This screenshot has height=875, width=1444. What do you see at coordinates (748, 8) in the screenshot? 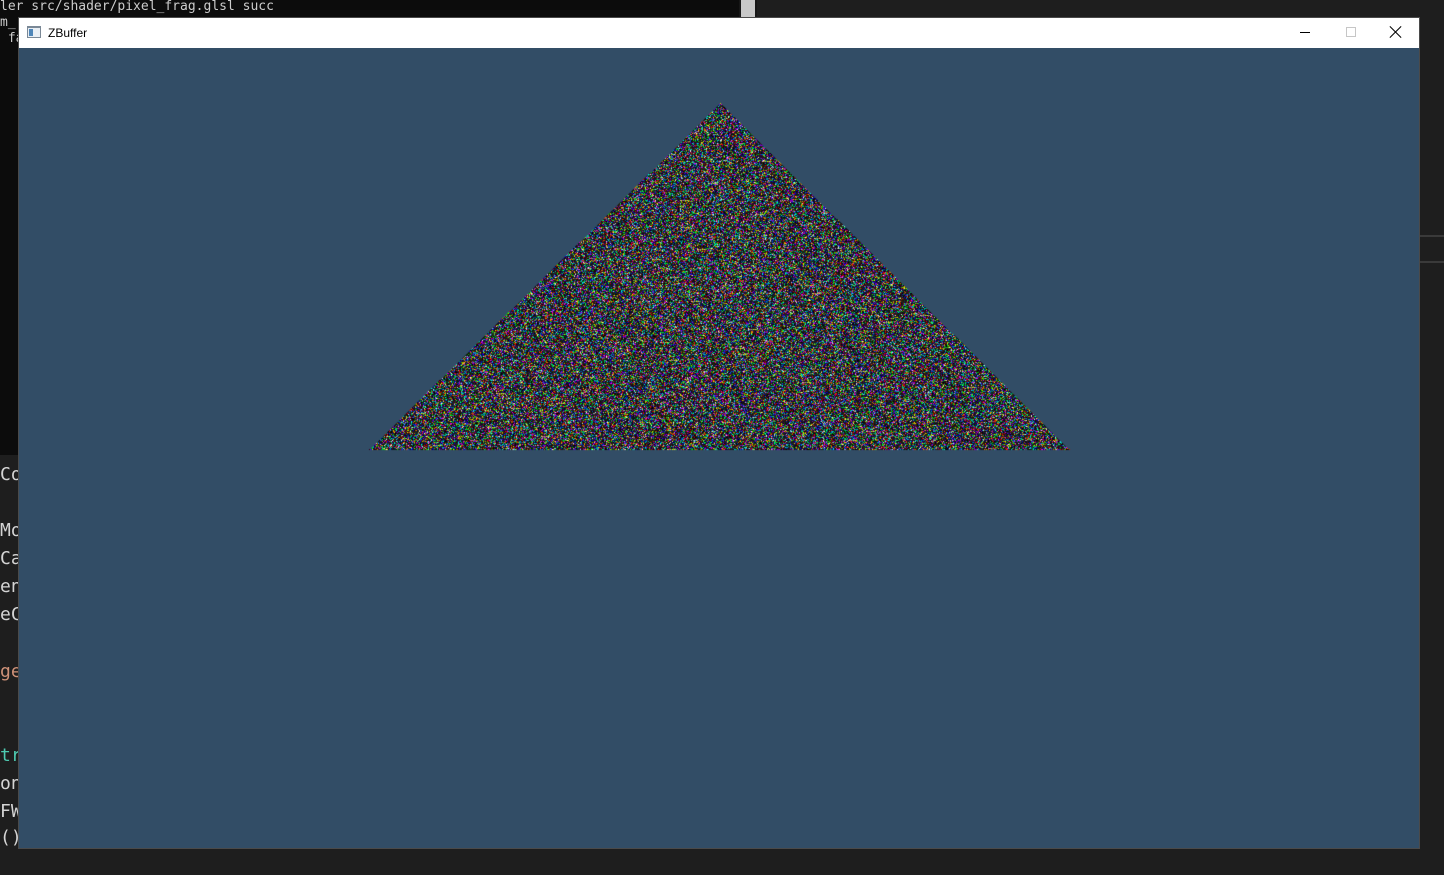
I see `console-scroll-thumb` at bounding box center [748, 8].